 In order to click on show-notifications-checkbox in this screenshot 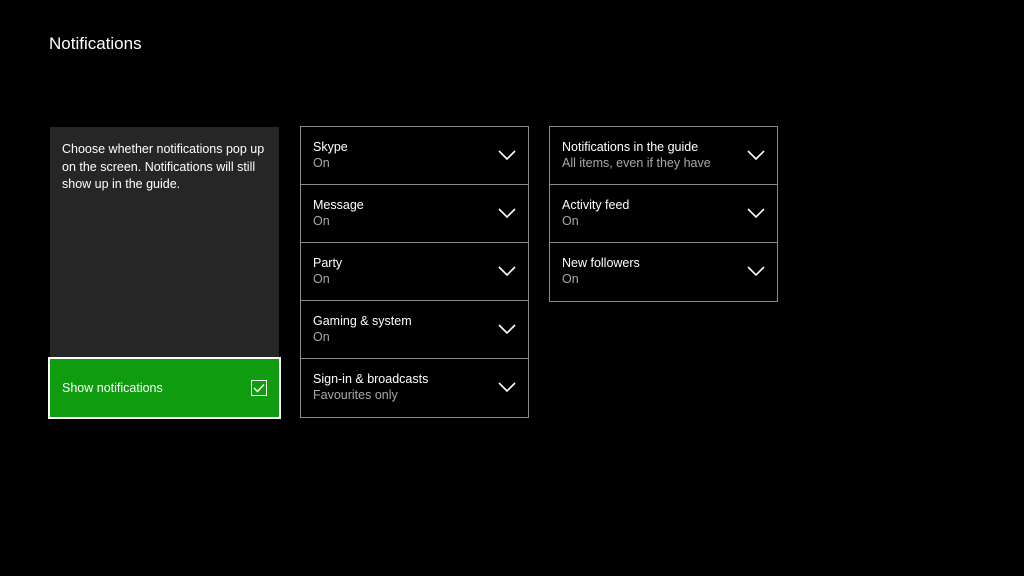, I will do `click(259, 388)`.